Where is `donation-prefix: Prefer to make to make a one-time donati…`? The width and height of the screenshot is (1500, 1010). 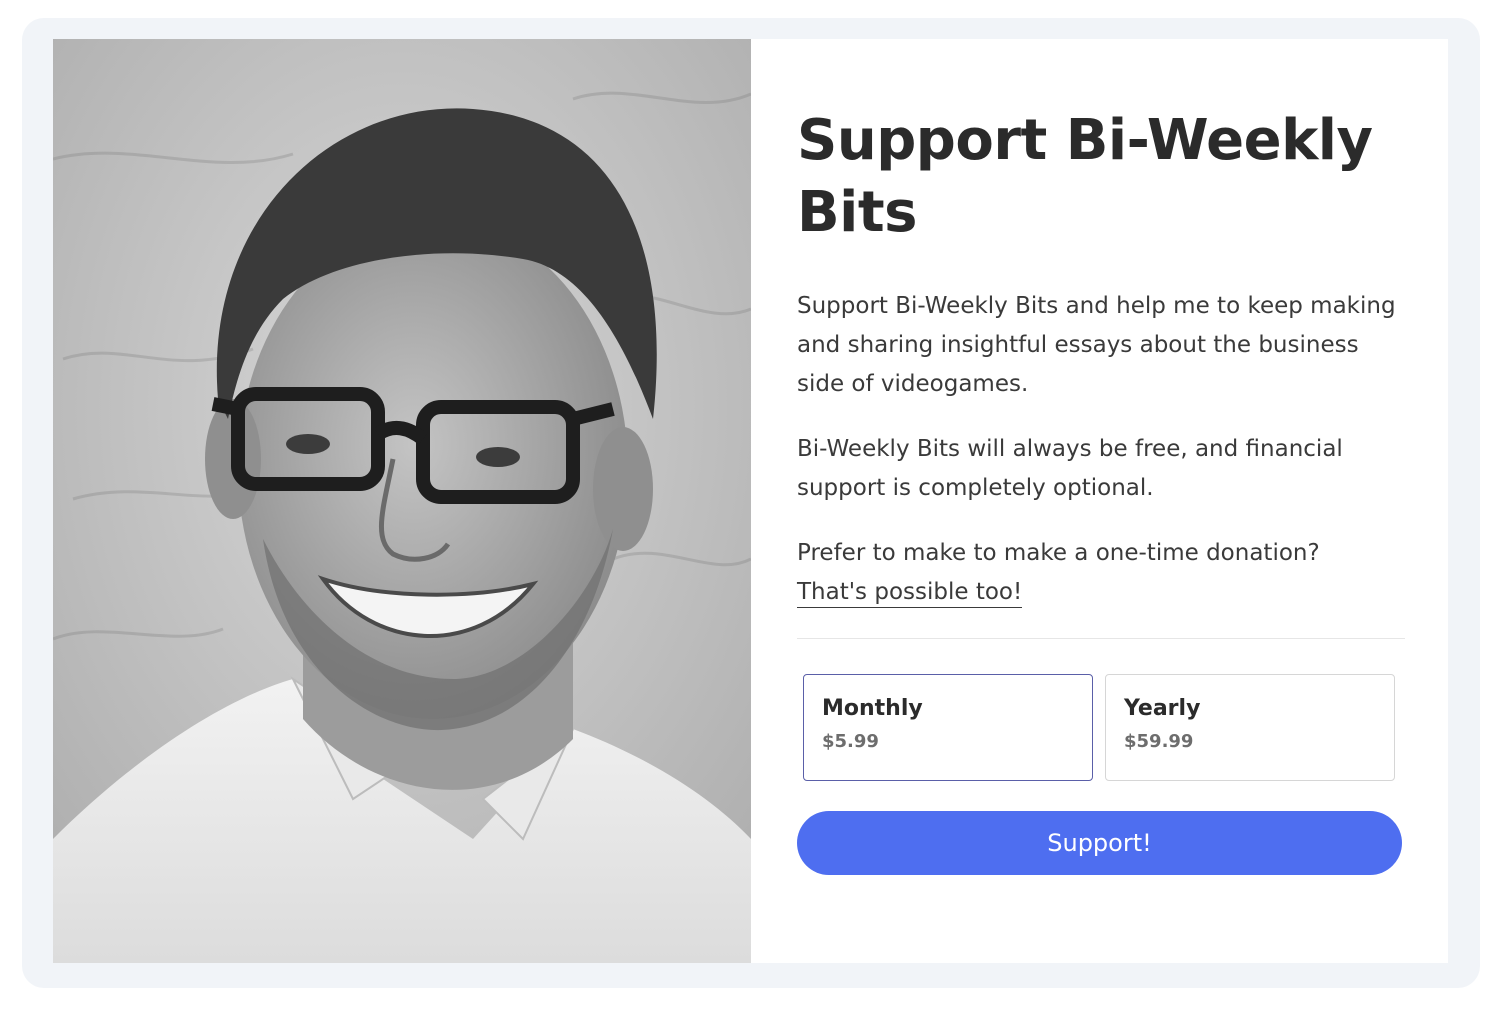 donation-prefix: Prefer to make to make a one-time donati… is located at coordinates (1058, 553).